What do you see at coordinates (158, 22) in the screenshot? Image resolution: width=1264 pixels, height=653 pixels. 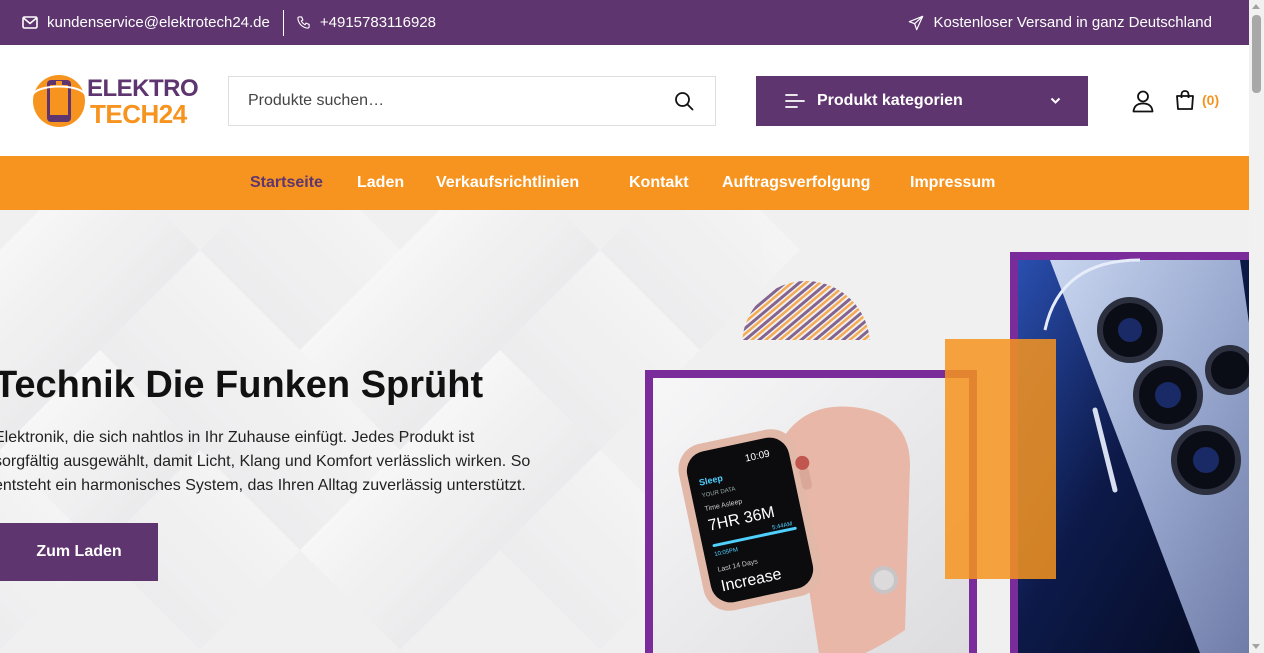 I see `email-text: kundenservice@elektrotech24.de` at bounding box center [158, 22].